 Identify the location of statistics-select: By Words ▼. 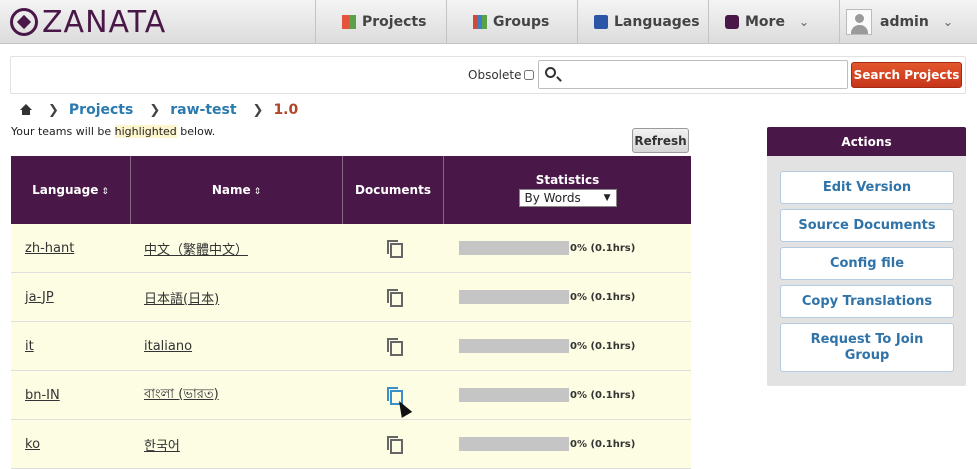
(567, 198).